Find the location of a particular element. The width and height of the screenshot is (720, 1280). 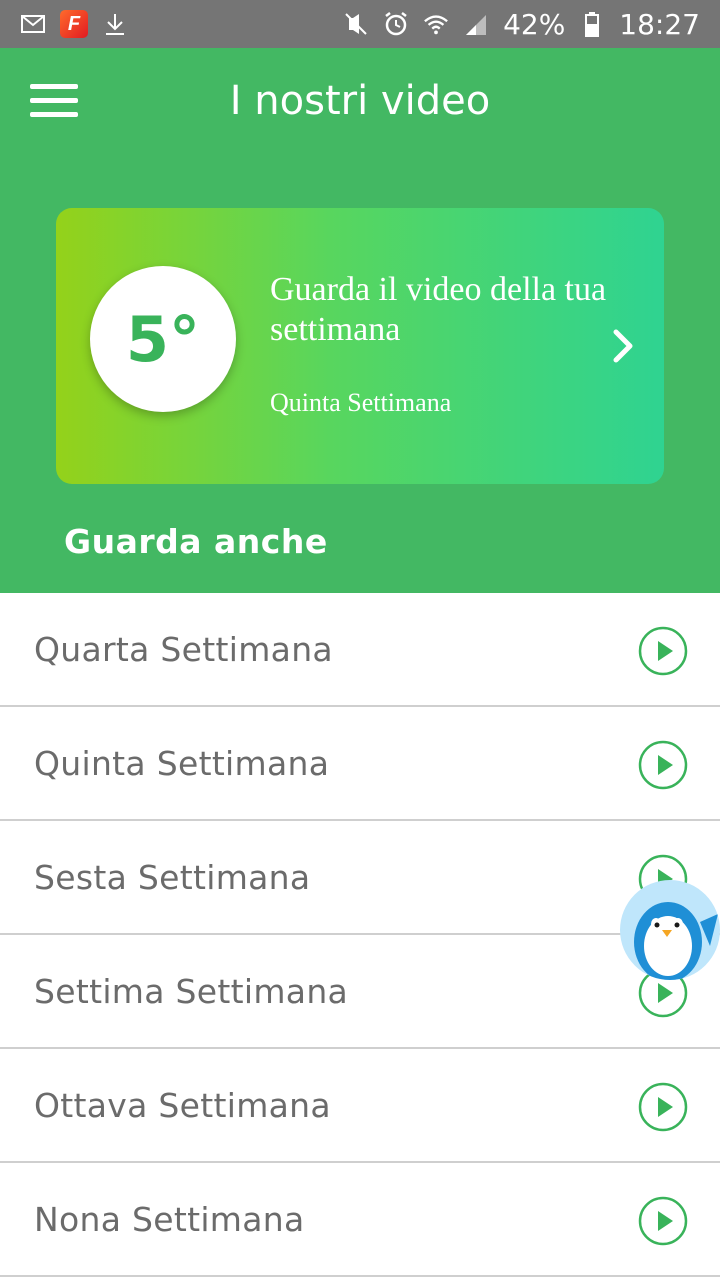

chevron-right-icon is located at coordinates (623, 346).